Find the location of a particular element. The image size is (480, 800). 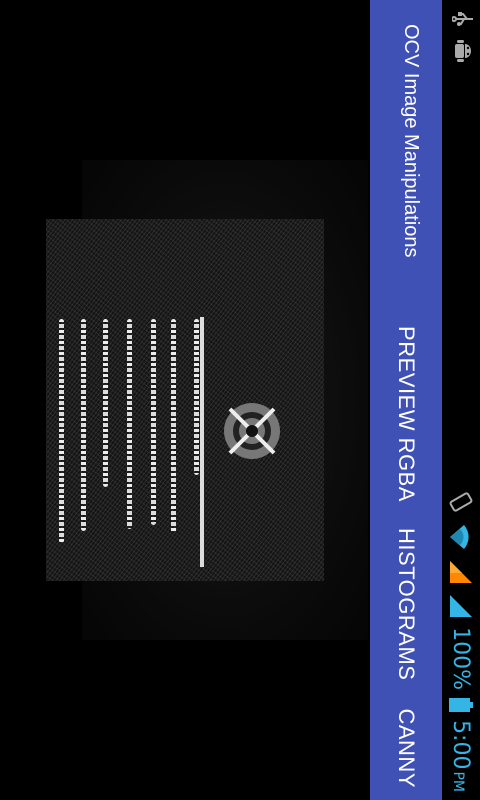

menu-canny: CANNY is located at coordinates (406, 748).